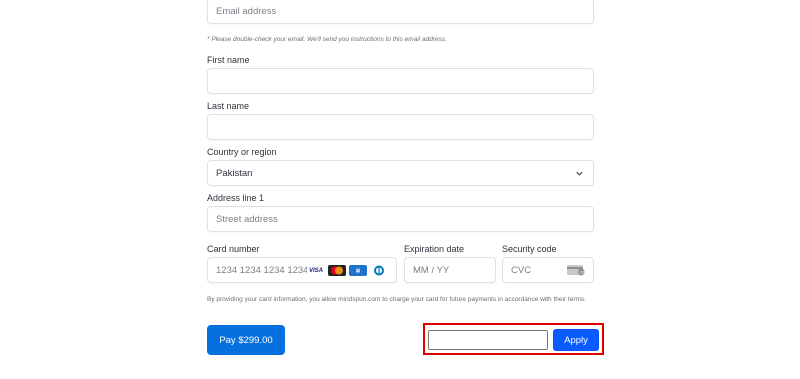  Describe the element at coordinates (581, 273) in the screenshot. I see `svg-text: 123` at that location.